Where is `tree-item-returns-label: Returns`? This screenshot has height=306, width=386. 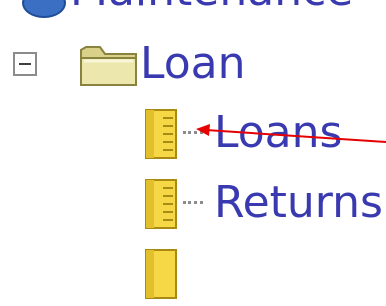 tree-item-returns-label: Returns is located at coordinates (298, 202).